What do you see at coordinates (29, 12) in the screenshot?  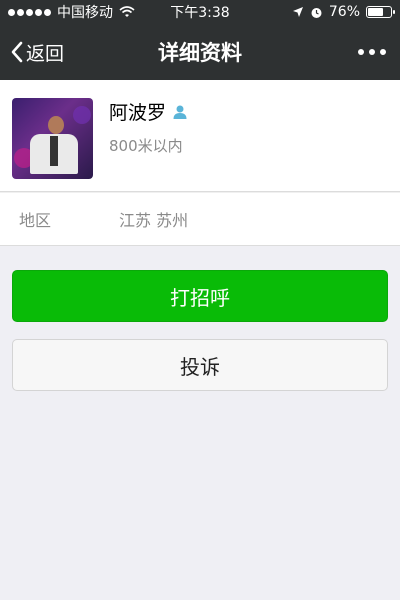 I see `signal-dots-icon` at bounding box center [29, 12].